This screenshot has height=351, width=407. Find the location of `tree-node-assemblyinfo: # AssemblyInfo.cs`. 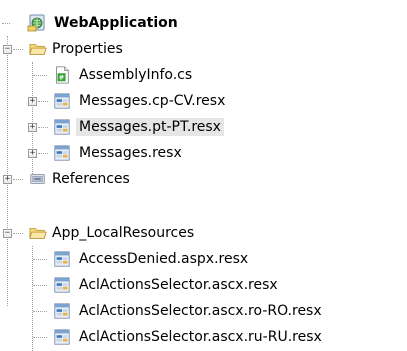

tree-node-assemblyinfo: # AssemblyInfo.cs is located at coordinates (203, 75).